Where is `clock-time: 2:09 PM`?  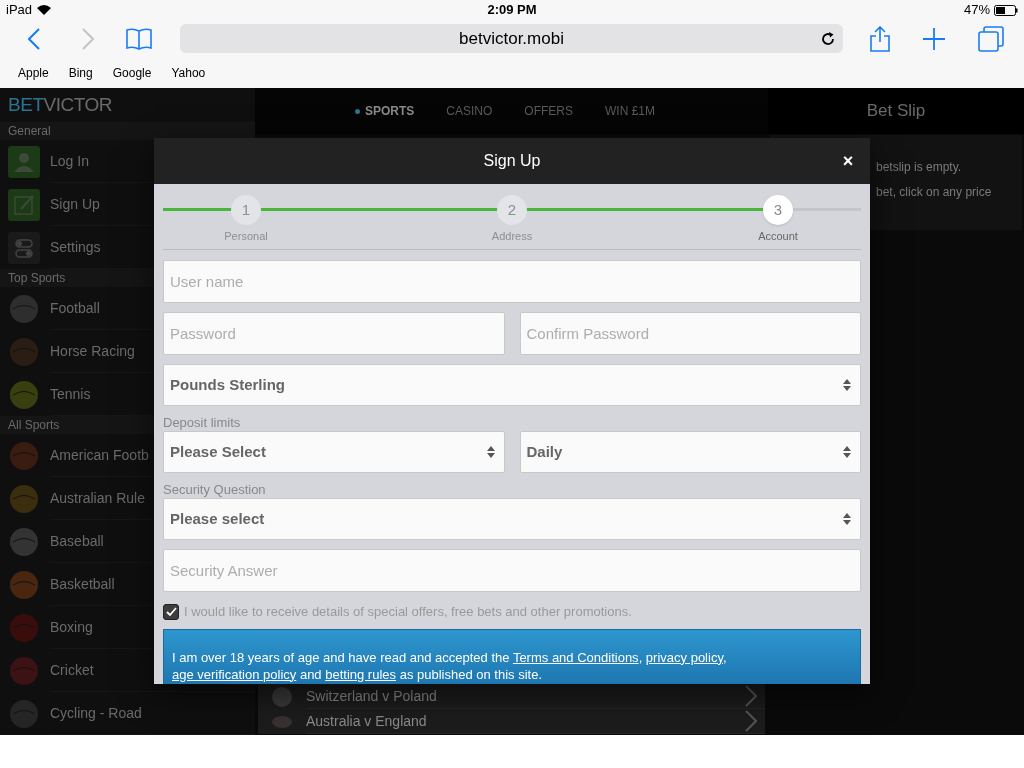 clock-time: 2:09 PM is located at coordinates (512, 10).